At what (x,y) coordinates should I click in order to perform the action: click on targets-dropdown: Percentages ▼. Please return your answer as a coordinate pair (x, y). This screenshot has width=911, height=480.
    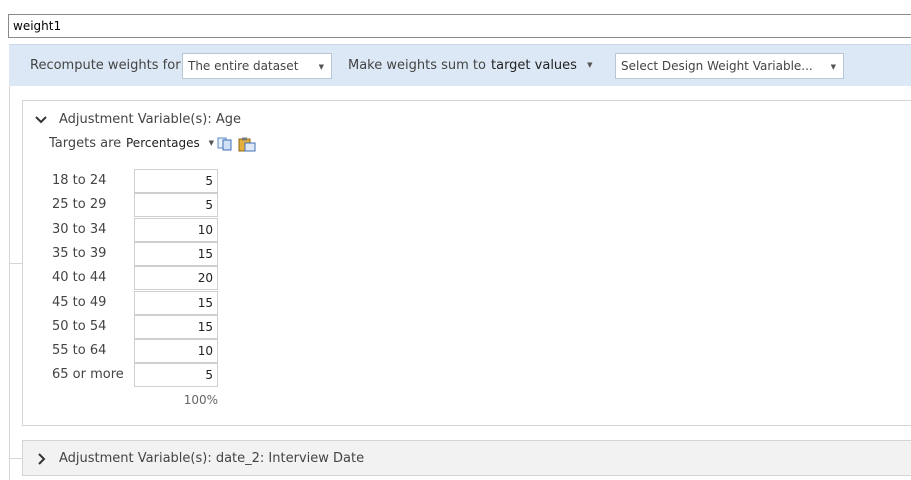
    Looking at the image, I should click on (170, 143).